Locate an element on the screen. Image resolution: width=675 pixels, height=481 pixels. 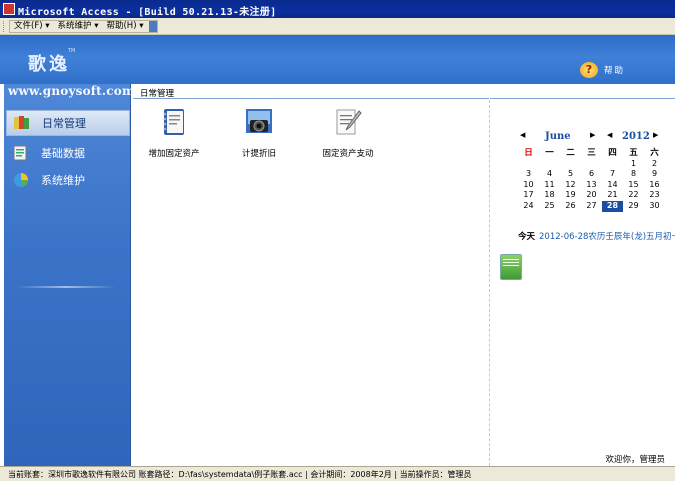
camera-icon is located at coordinates (259, 122).